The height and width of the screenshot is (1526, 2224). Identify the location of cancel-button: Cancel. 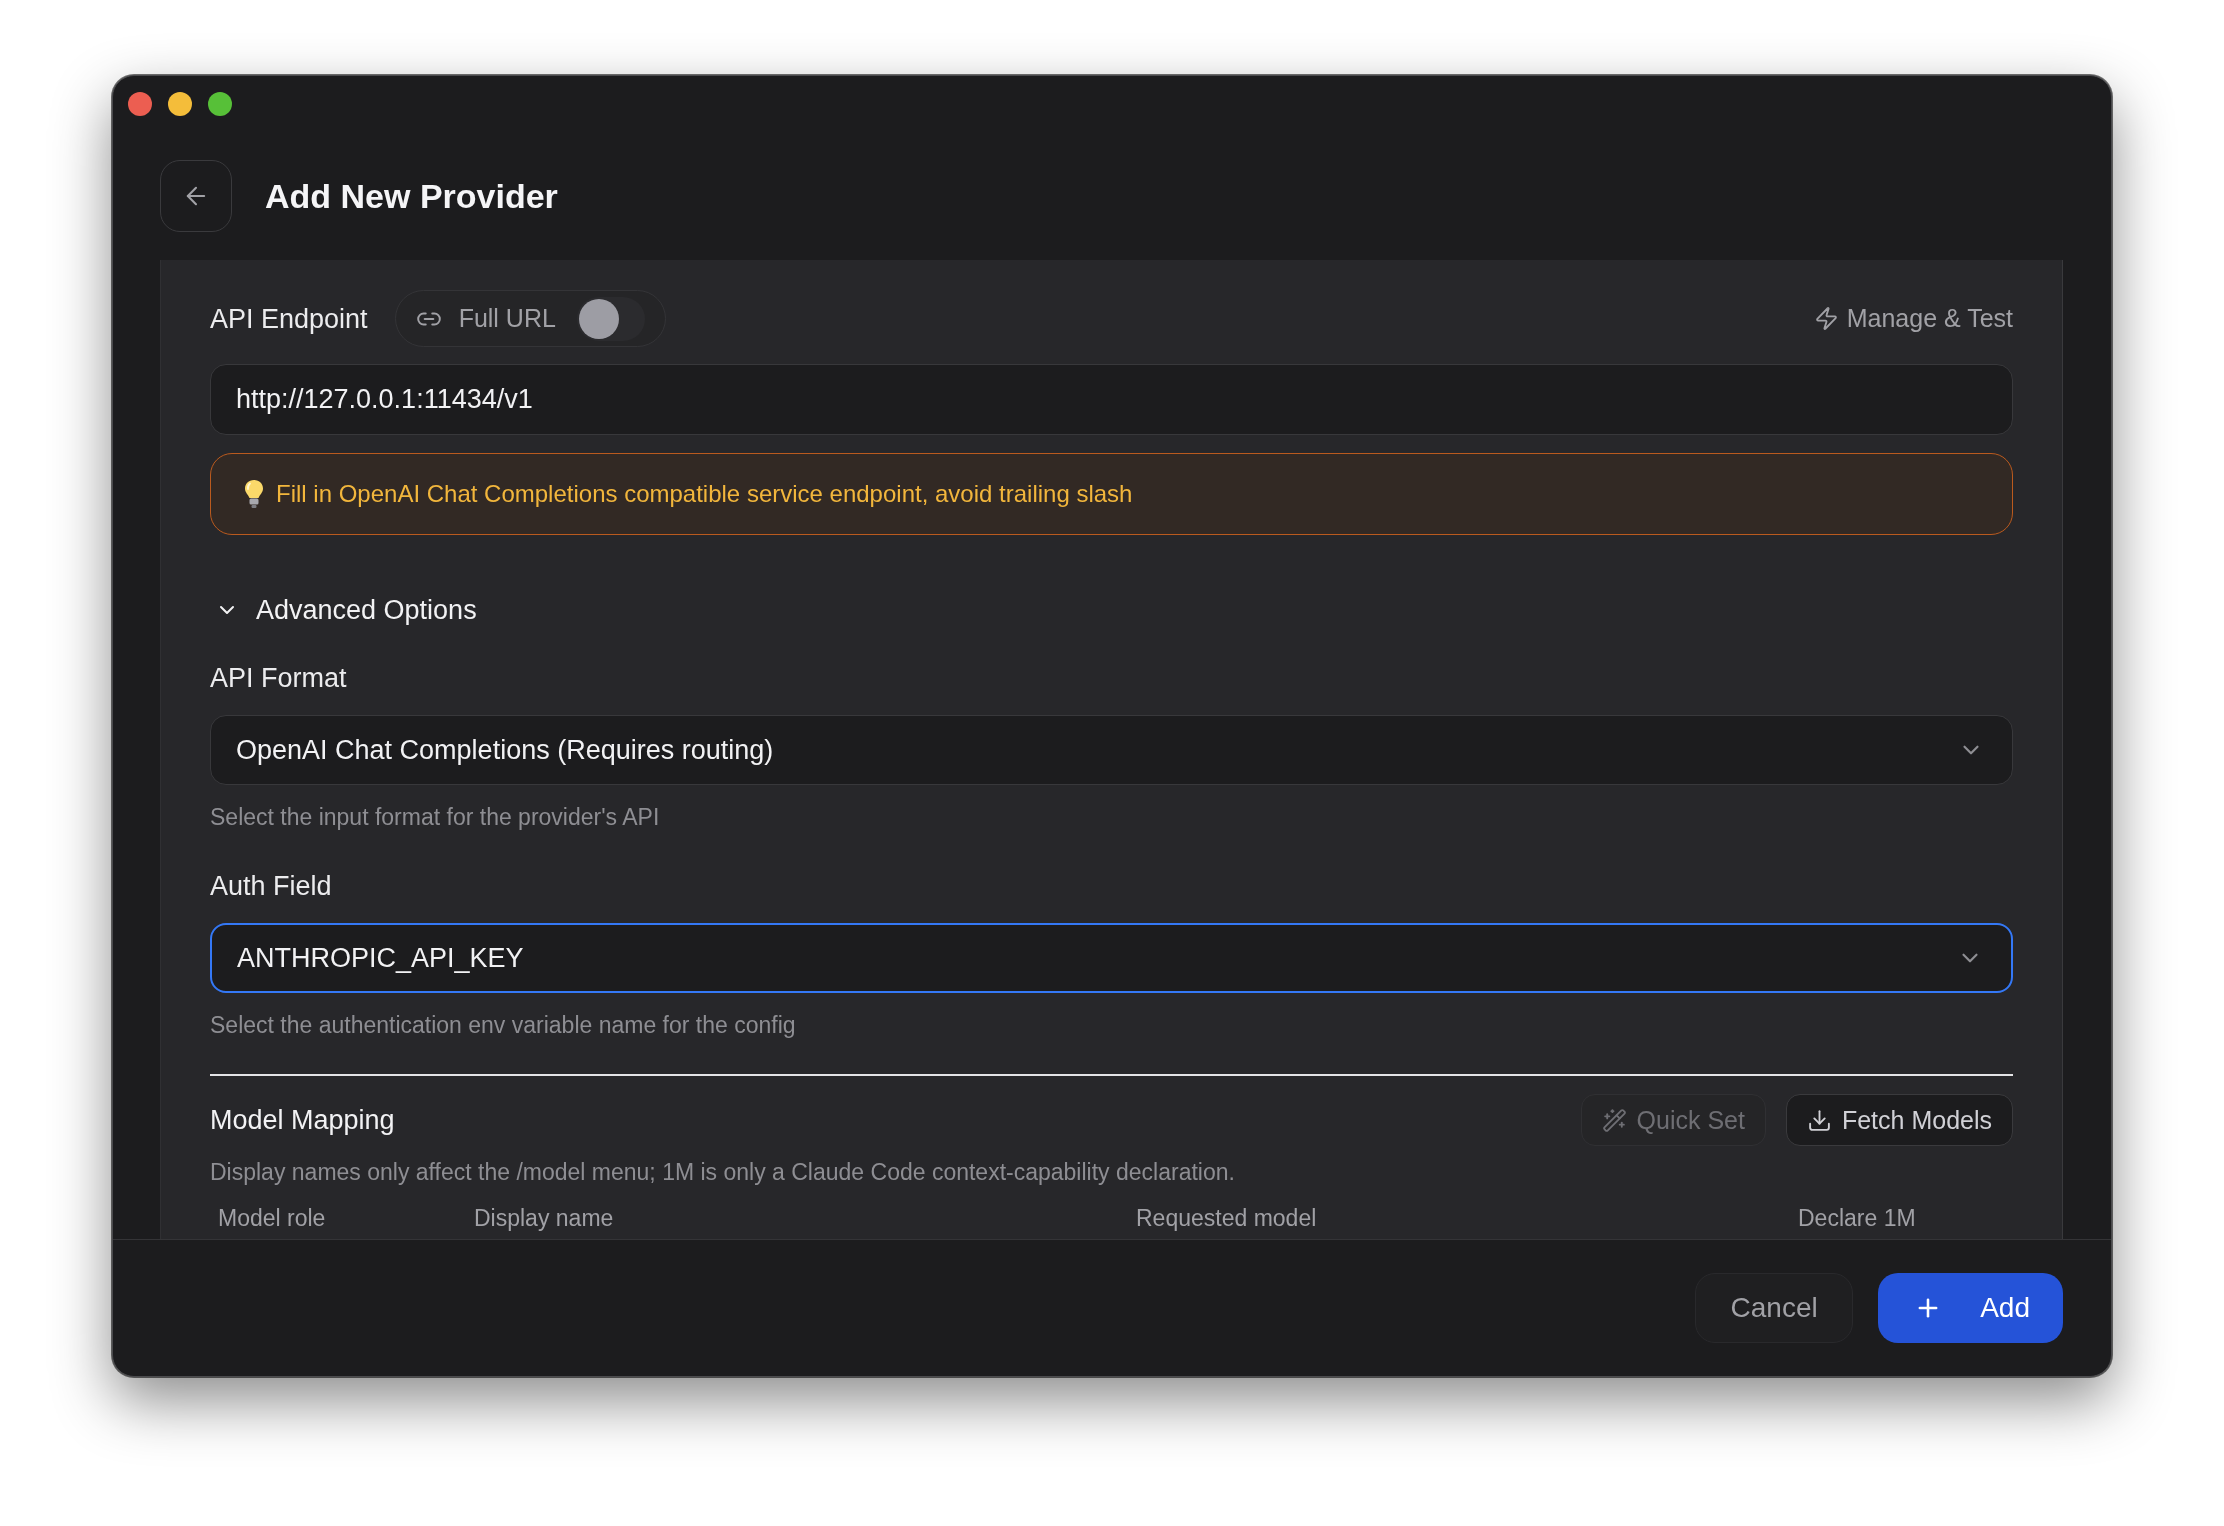
(1774, 1308).